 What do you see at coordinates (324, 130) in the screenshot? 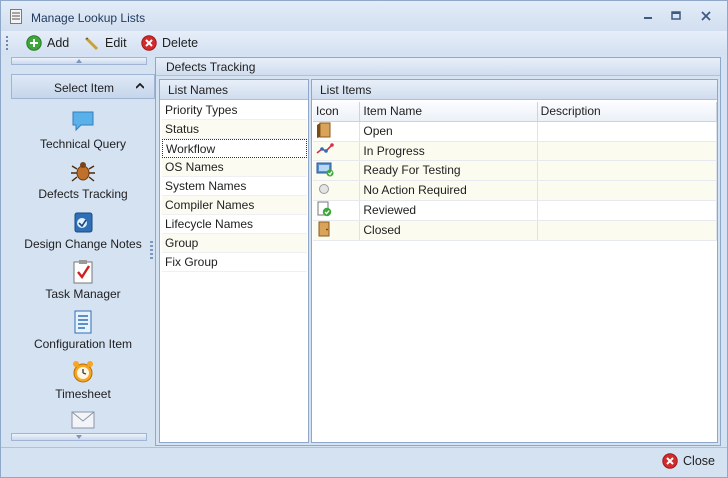
I see `door-open-icon` at bounding box center [324, 130].